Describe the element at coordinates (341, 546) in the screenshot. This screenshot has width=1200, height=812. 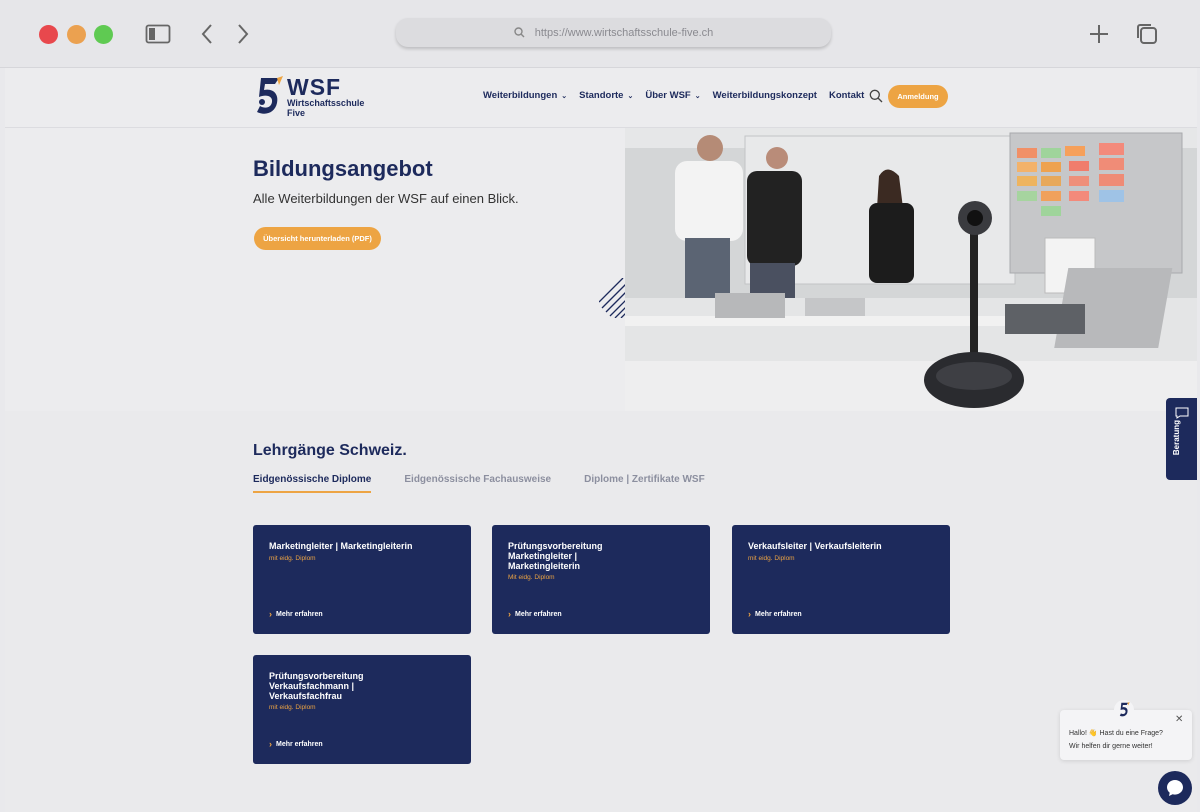
I see `course-title: Marketingleiter | Marketingleiterin` at that location.